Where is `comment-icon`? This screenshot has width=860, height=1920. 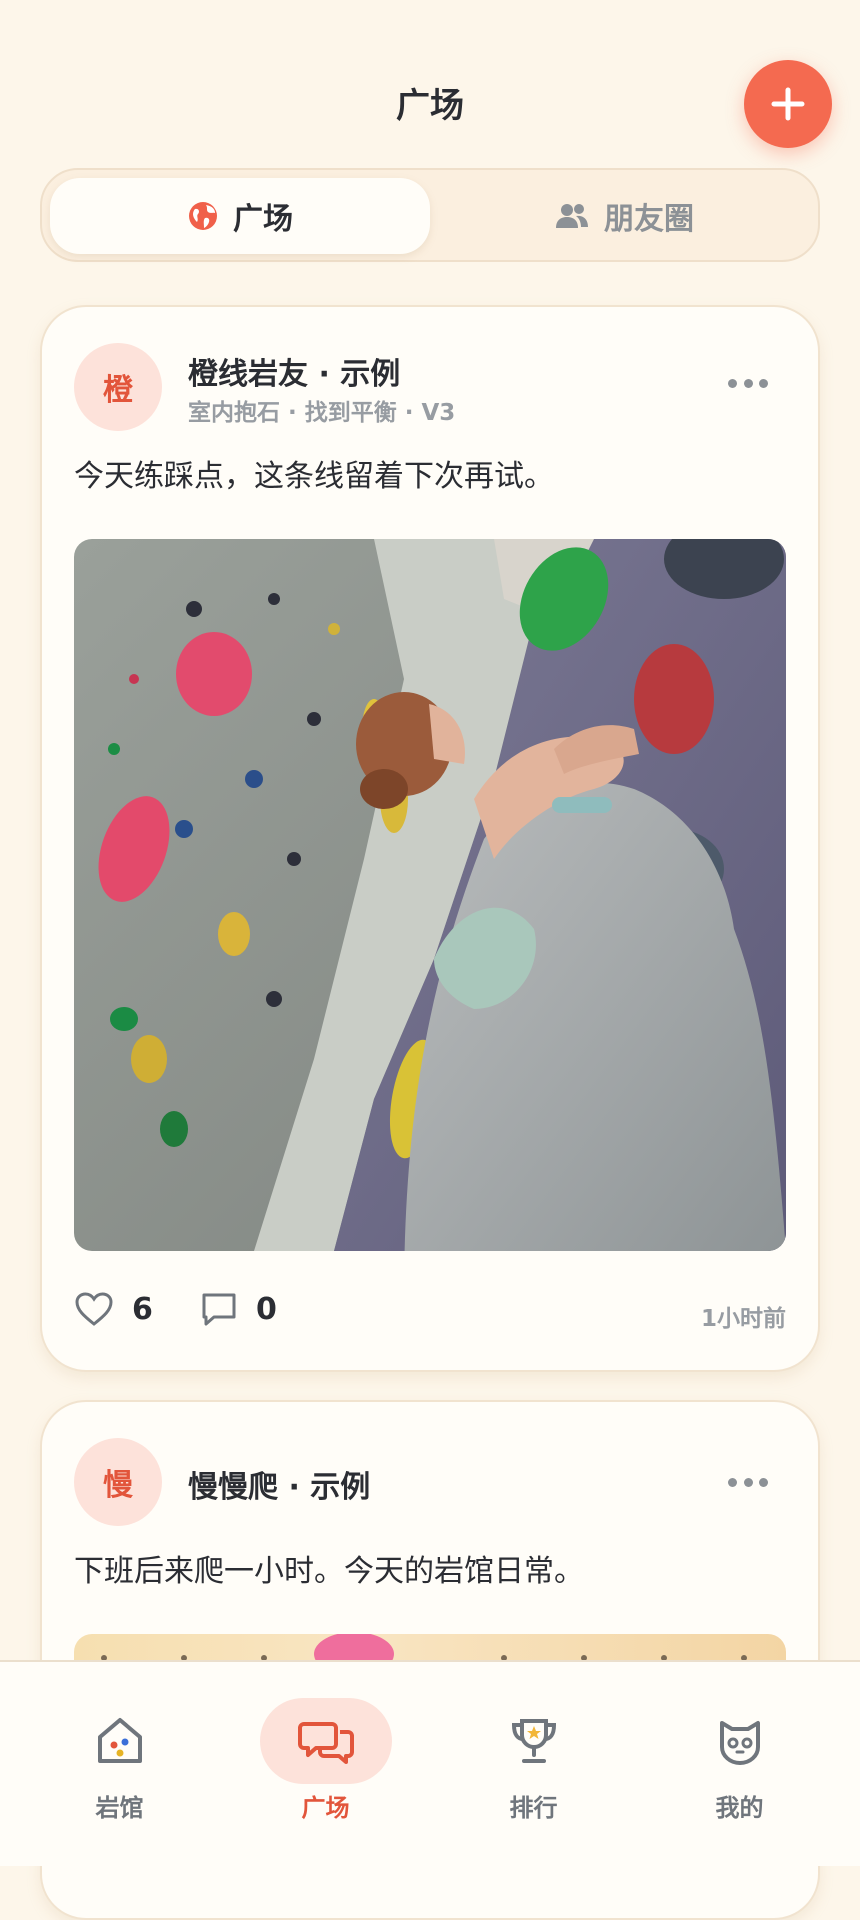
comment-icon is located at coordinates (219, 1309).